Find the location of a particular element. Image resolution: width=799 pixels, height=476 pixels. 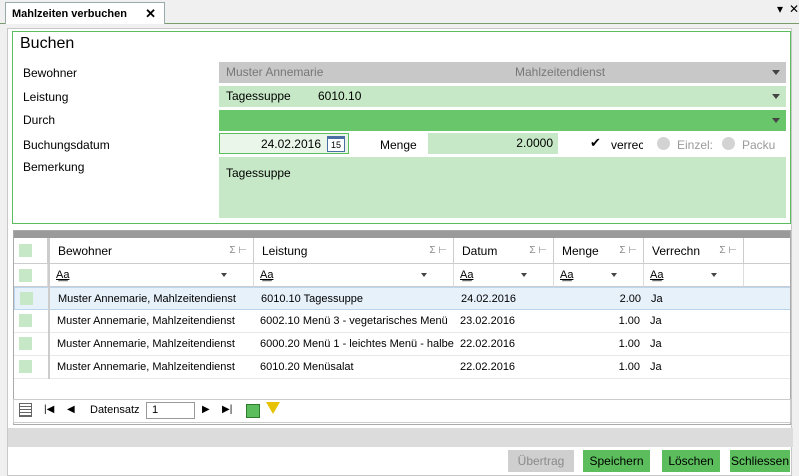

next-record-icon: ▶ is located at coordinates (206, 409).